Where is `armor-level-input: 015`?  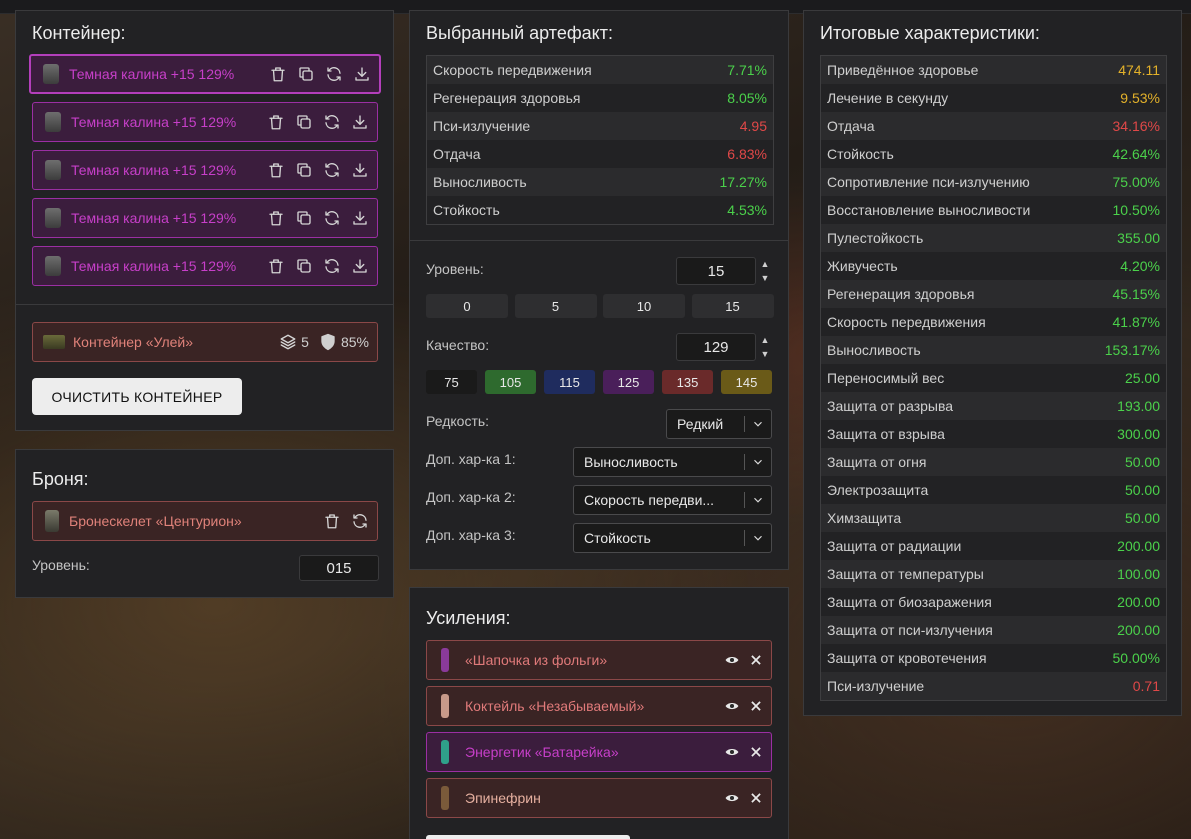
armor-level-input: 015 is located at coordinates (339, 568).